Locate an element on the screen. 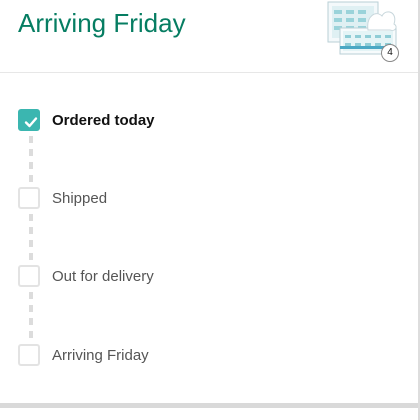  step-label: Out for delivery is located at coordinates (103, 276).